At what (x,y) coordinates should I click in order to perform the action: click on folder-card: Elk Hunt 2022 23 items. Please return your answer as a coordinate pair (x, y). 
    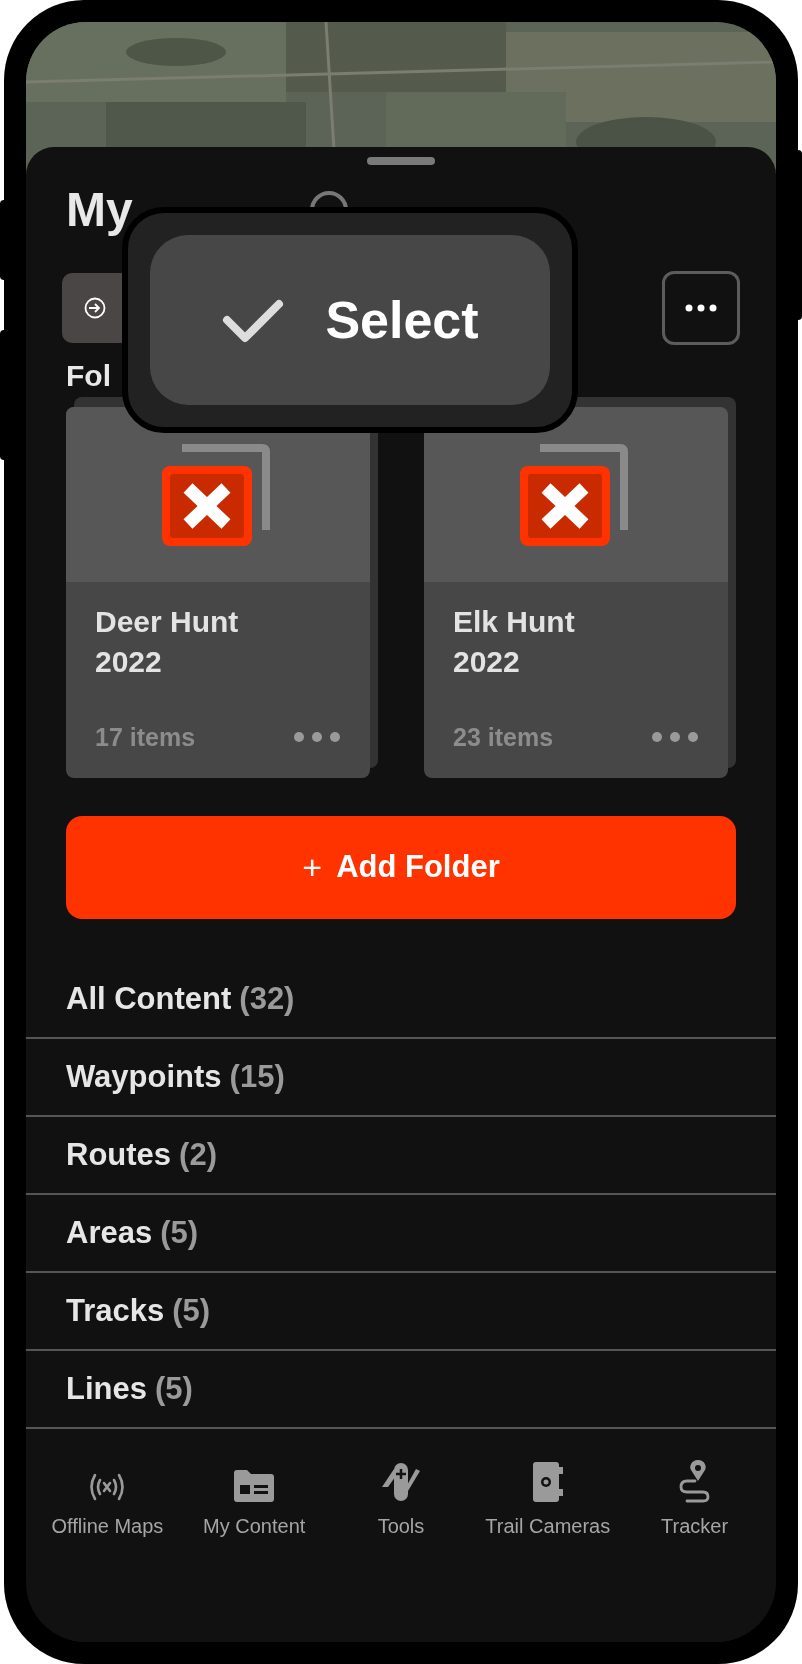
    Looking at the image, I should click on (576, 592).